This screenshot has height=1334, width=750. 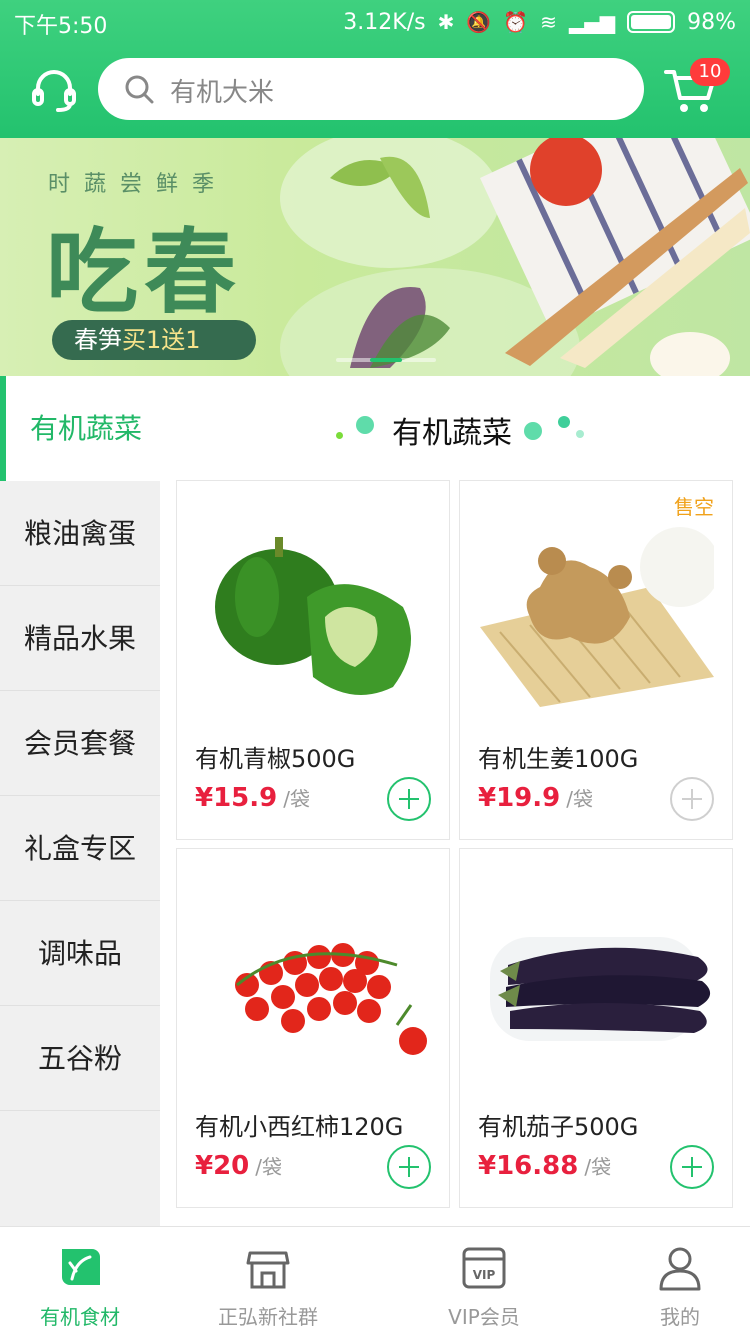 What do you see at coordinates (597, 617) in the screenshot?
I see `ginger-image` at bounding box center [597, 617].